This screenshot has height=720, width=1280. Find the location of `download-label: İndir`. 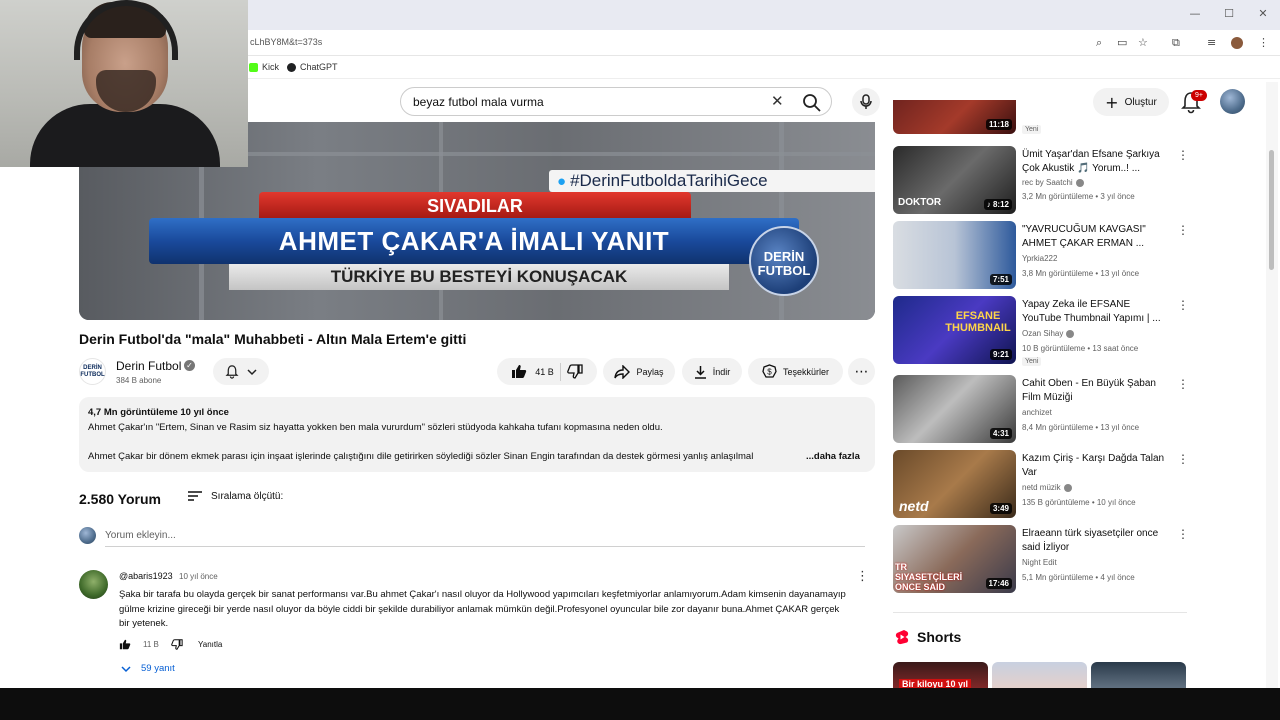

download-label: İndir is located at coordinates (721, 371).